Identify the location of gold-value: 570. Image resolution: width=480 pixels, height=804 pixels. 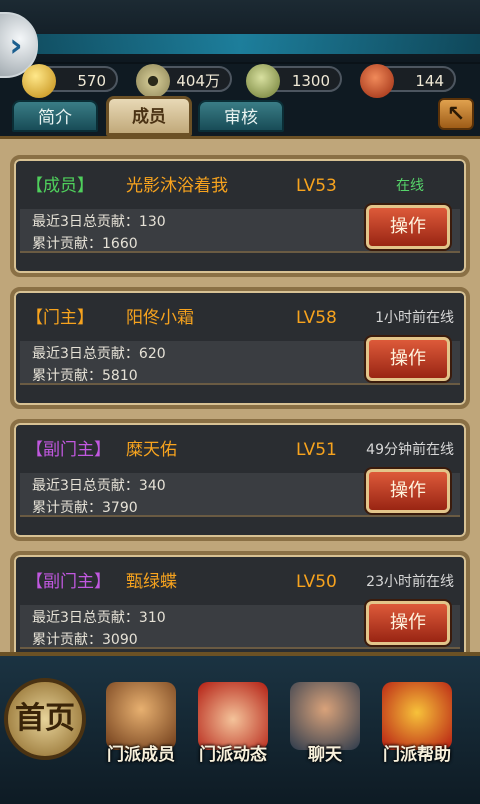
(91, 81).